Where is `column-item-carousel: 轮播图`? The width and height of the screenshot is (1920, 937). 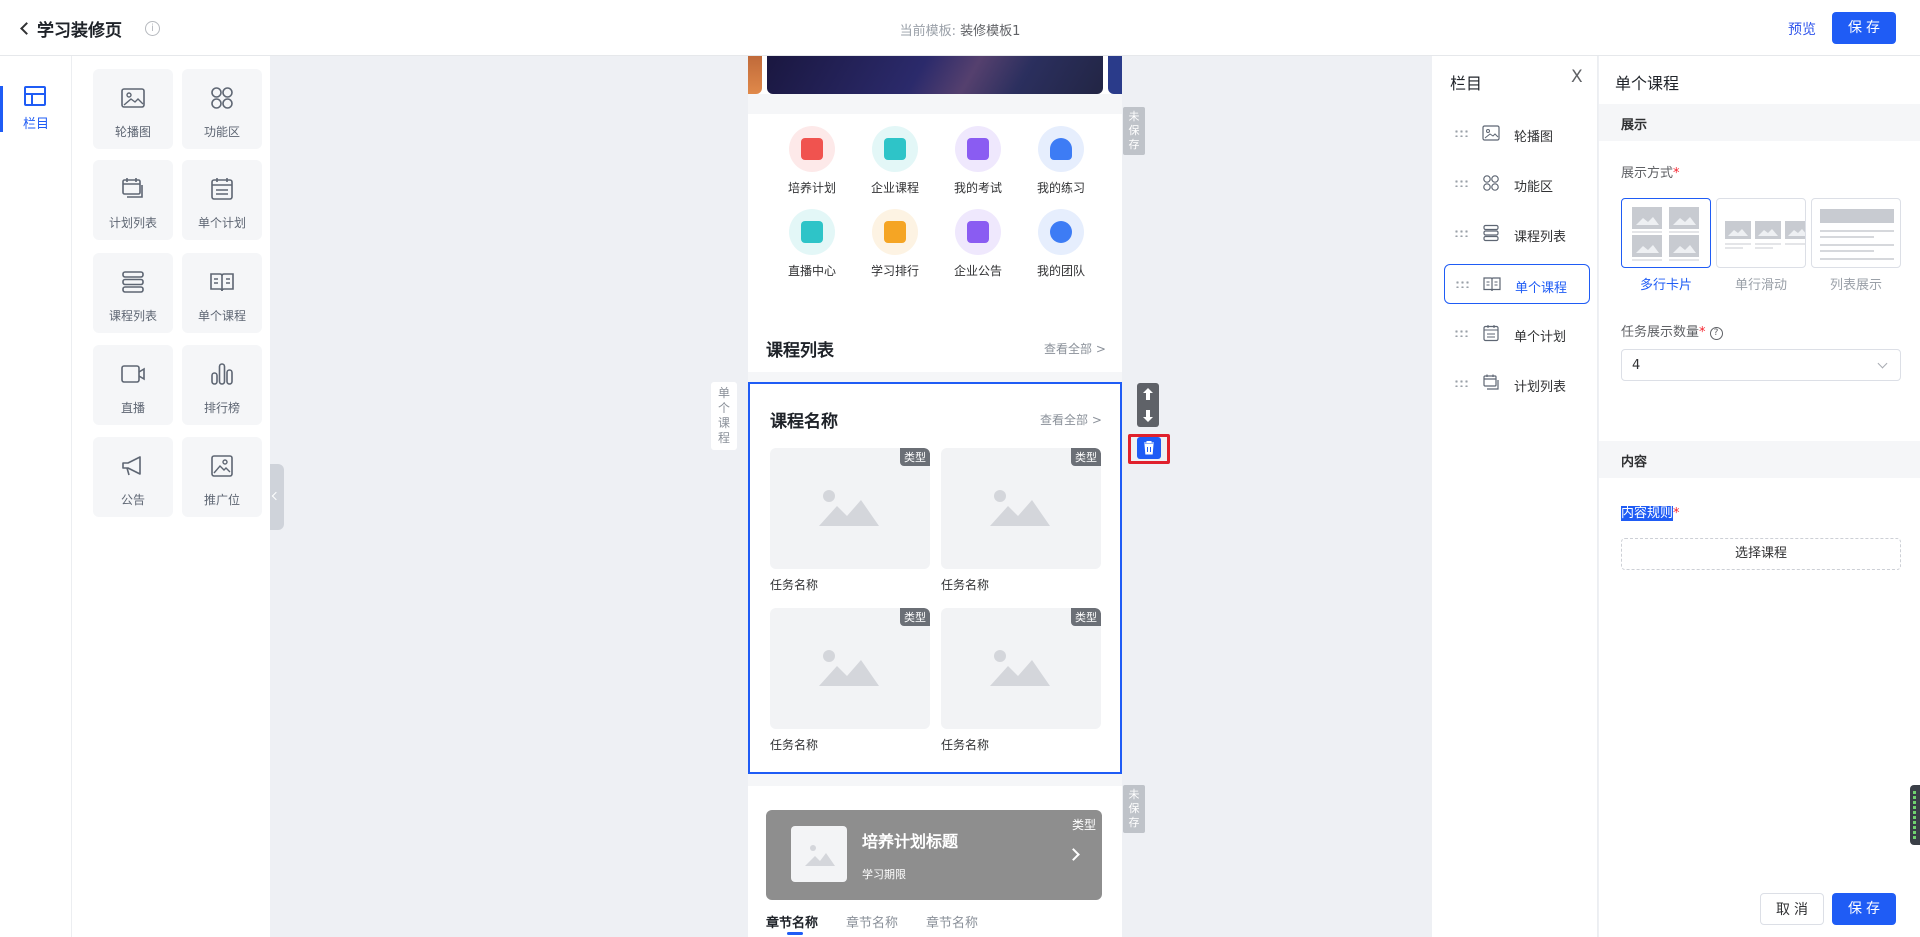
column-item-carousel: 轮播图 is located at coordinates (1517, 134).